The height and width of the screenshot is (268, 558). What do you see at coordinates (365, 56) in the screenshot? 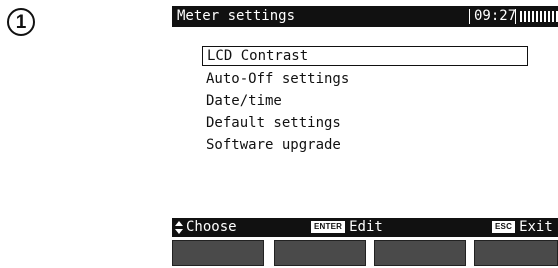
I see `menu-item-lcd-contrast: LCD Contrast` at bounding box center [365, 56].